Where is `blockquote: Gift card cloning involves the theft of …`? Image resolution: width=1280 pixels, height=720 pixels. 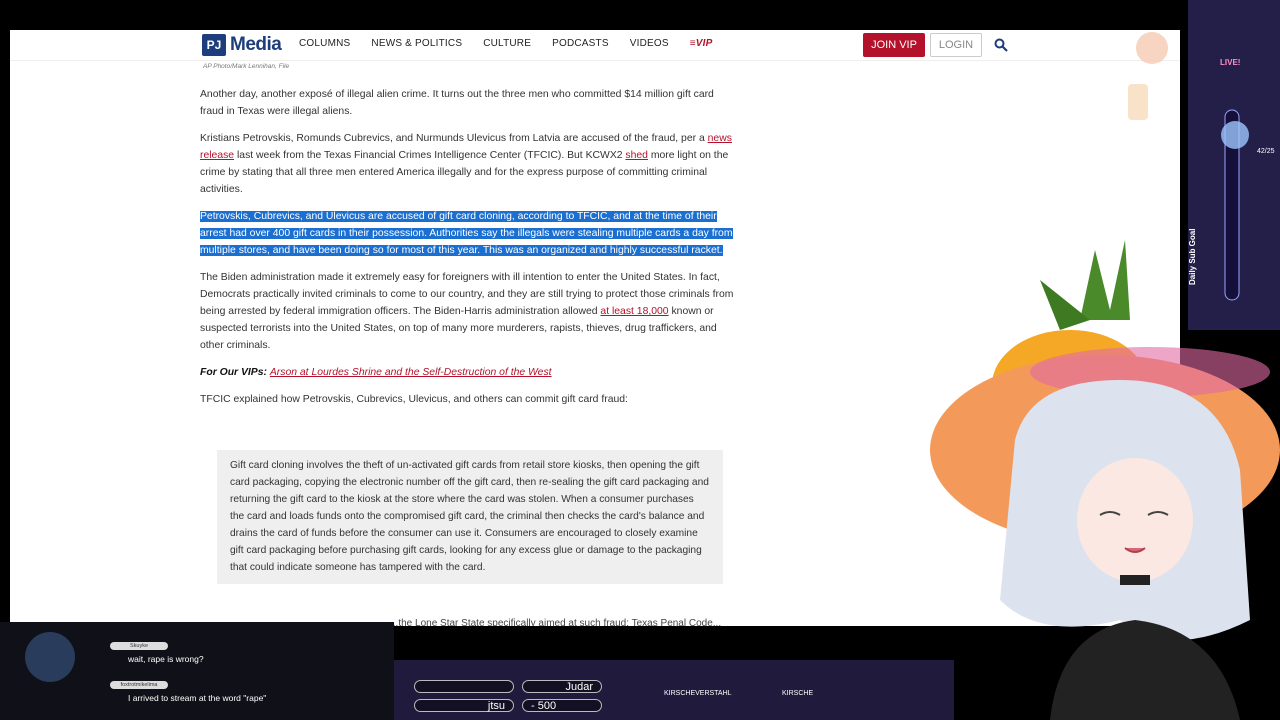 blockquote: Gift card cloning involves the theft of … is located at coordinates (470, 517).